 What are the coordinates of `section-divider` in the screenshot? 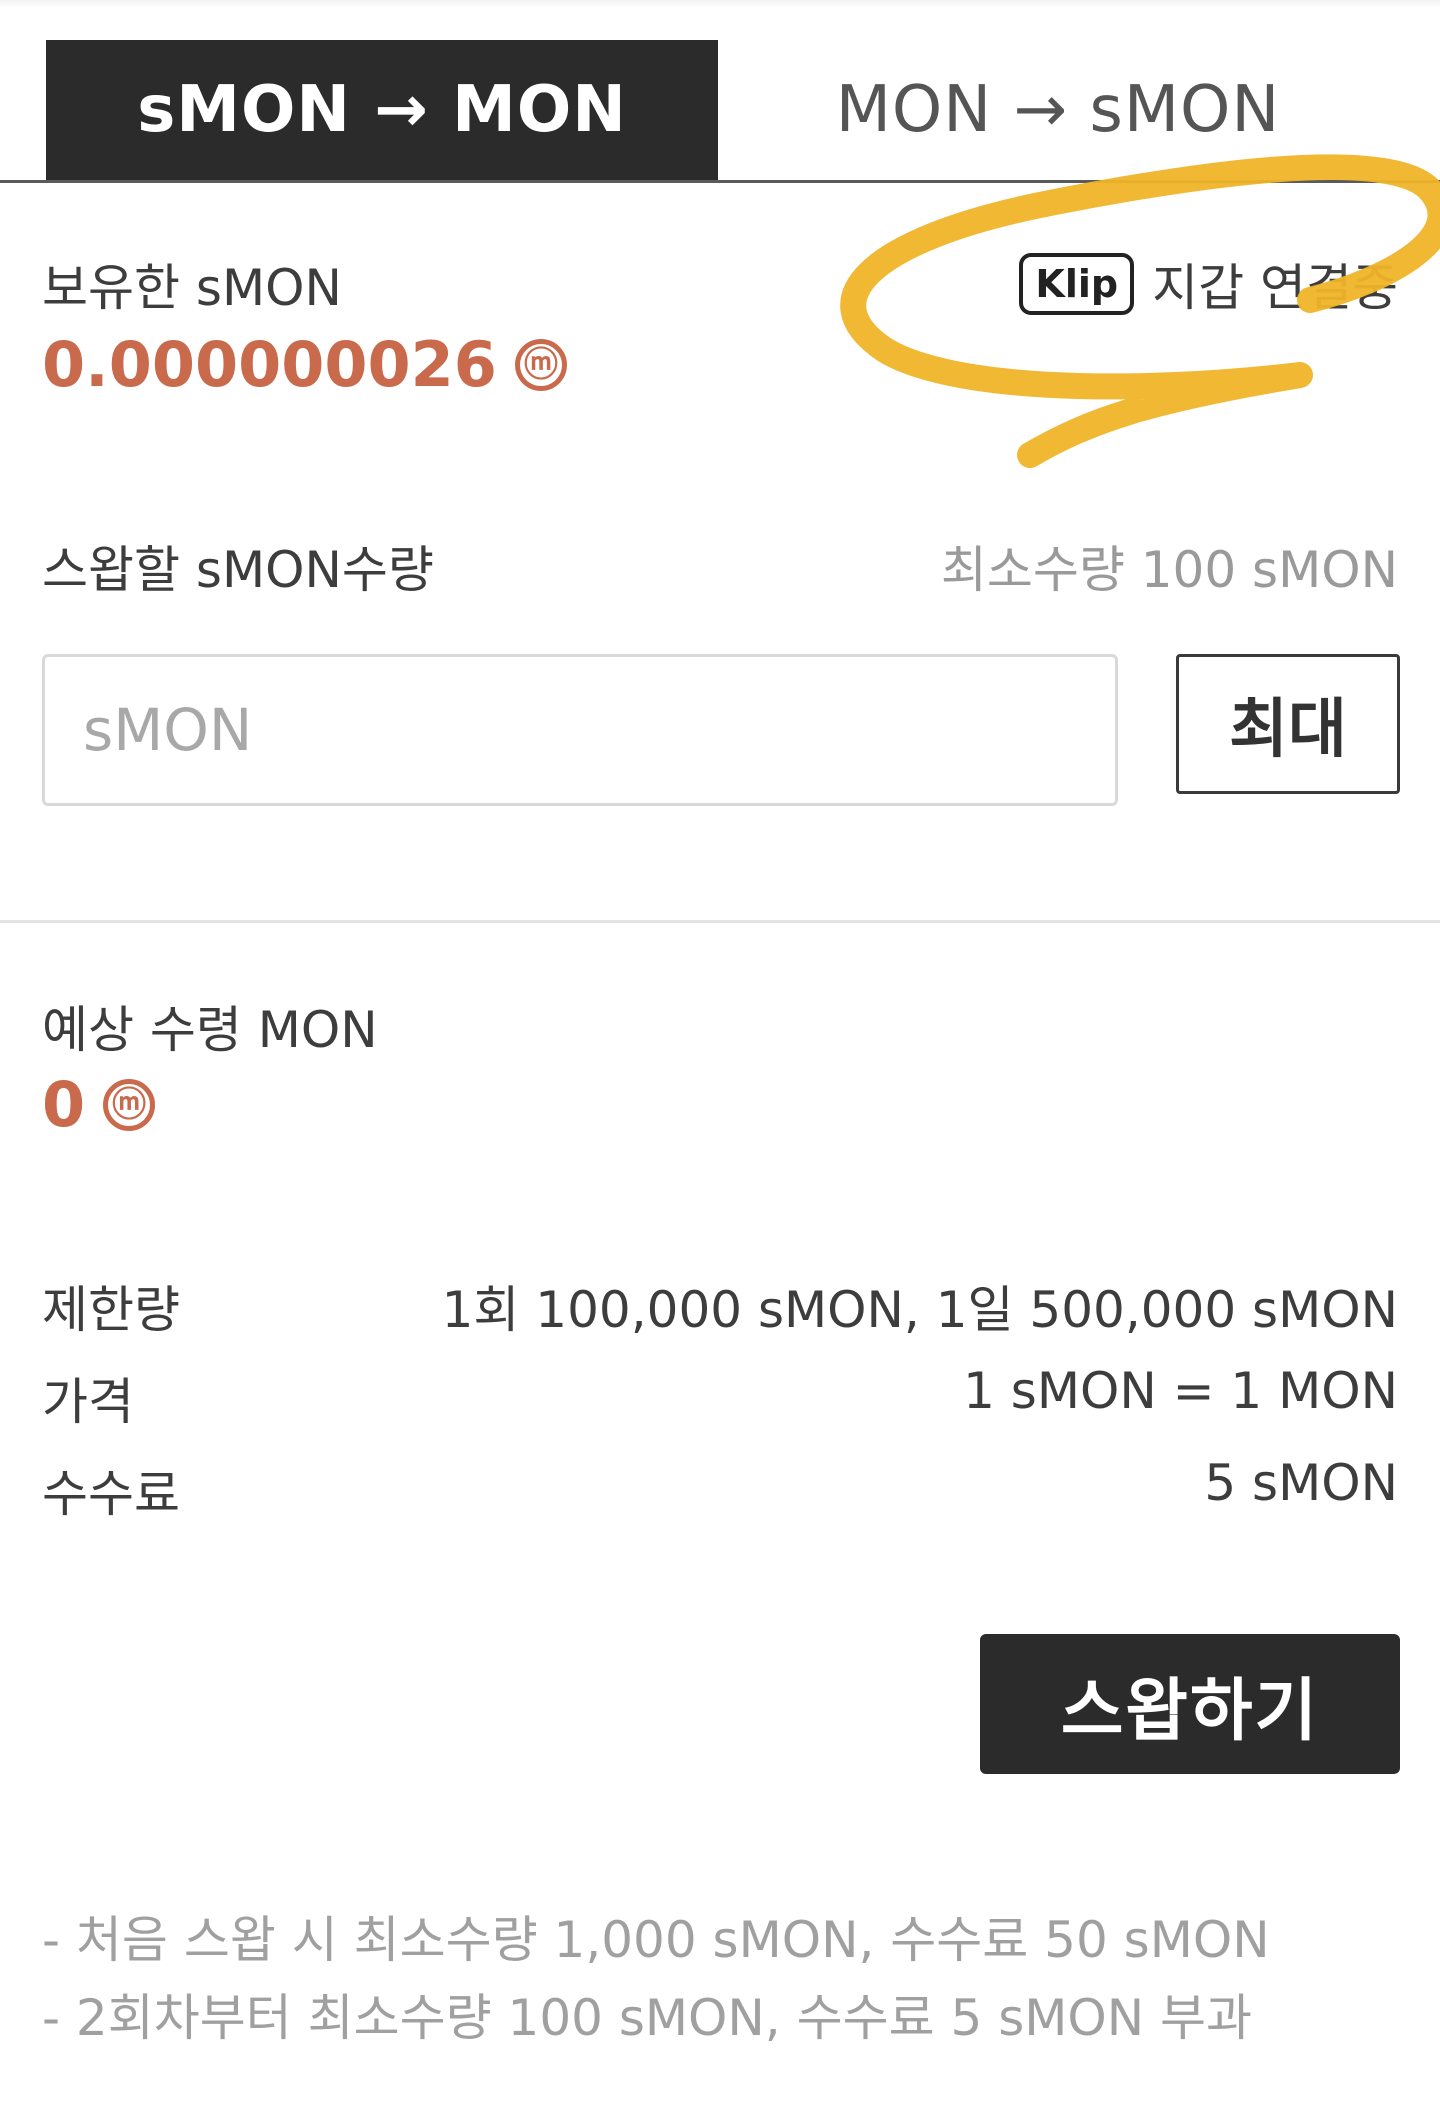 It's located at (720, 921).